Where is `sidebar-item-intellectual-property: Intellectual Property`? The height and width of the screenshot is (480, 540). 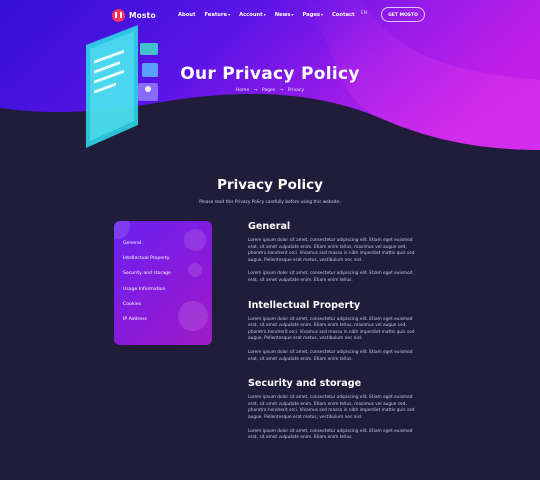
sidebar-item-intellectual-property: Intellectual Property is located at coordinates (147, 262).